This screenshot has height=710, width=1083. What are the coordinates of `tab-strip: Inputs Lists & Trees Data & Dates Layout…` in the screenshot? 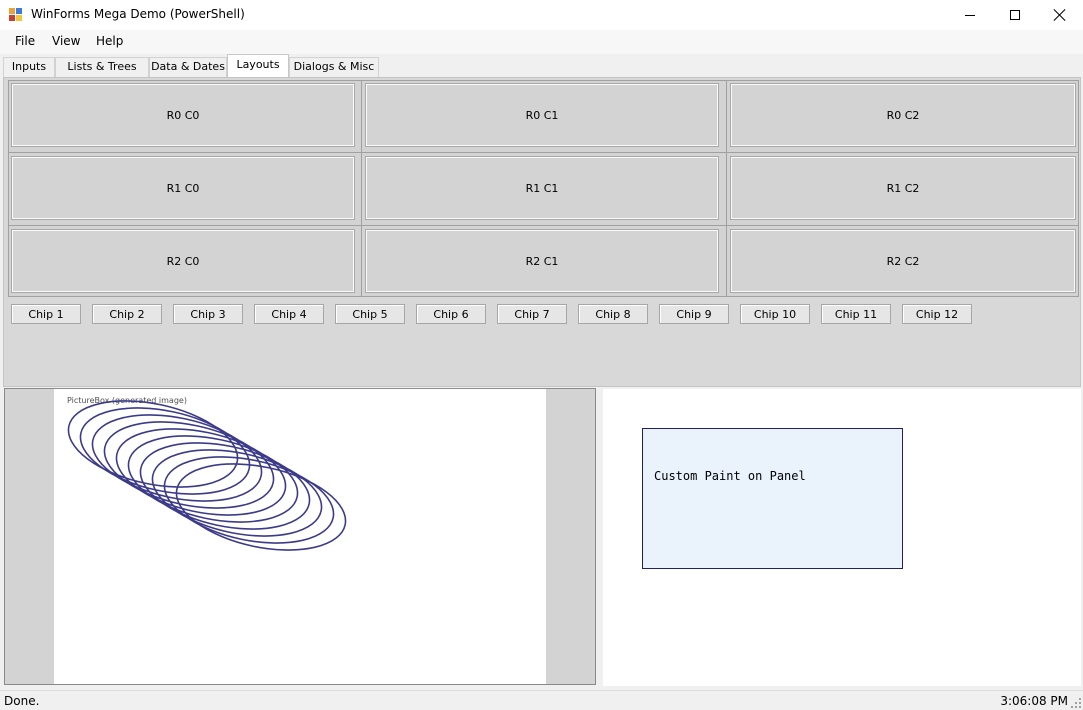 It's located at (541, 66).